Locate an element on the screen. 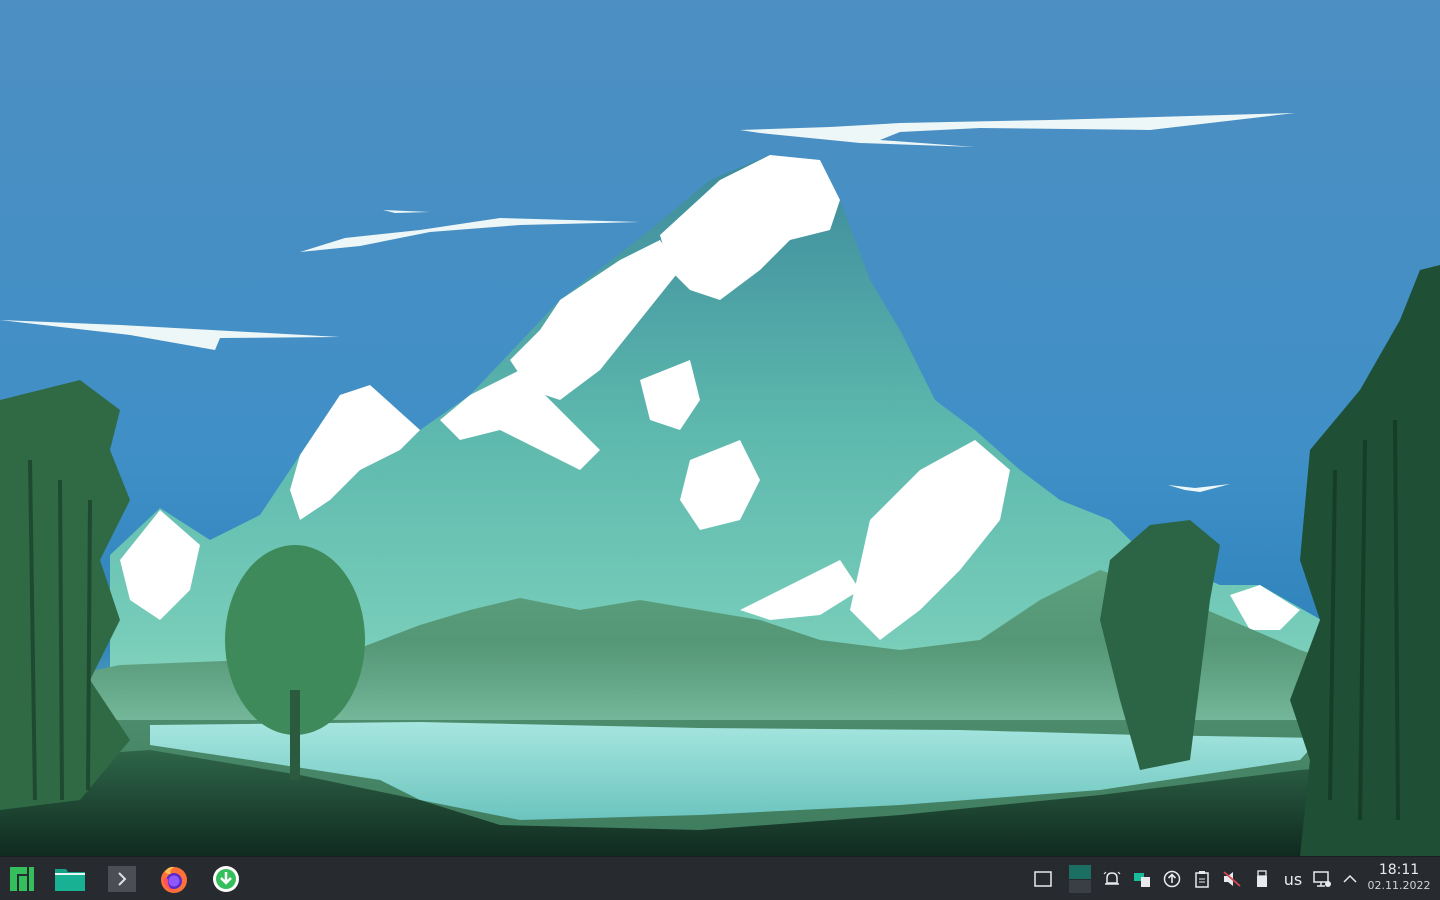 This screenshot has width=1440, height=900. download-icon is located at coordinates (226, 879).